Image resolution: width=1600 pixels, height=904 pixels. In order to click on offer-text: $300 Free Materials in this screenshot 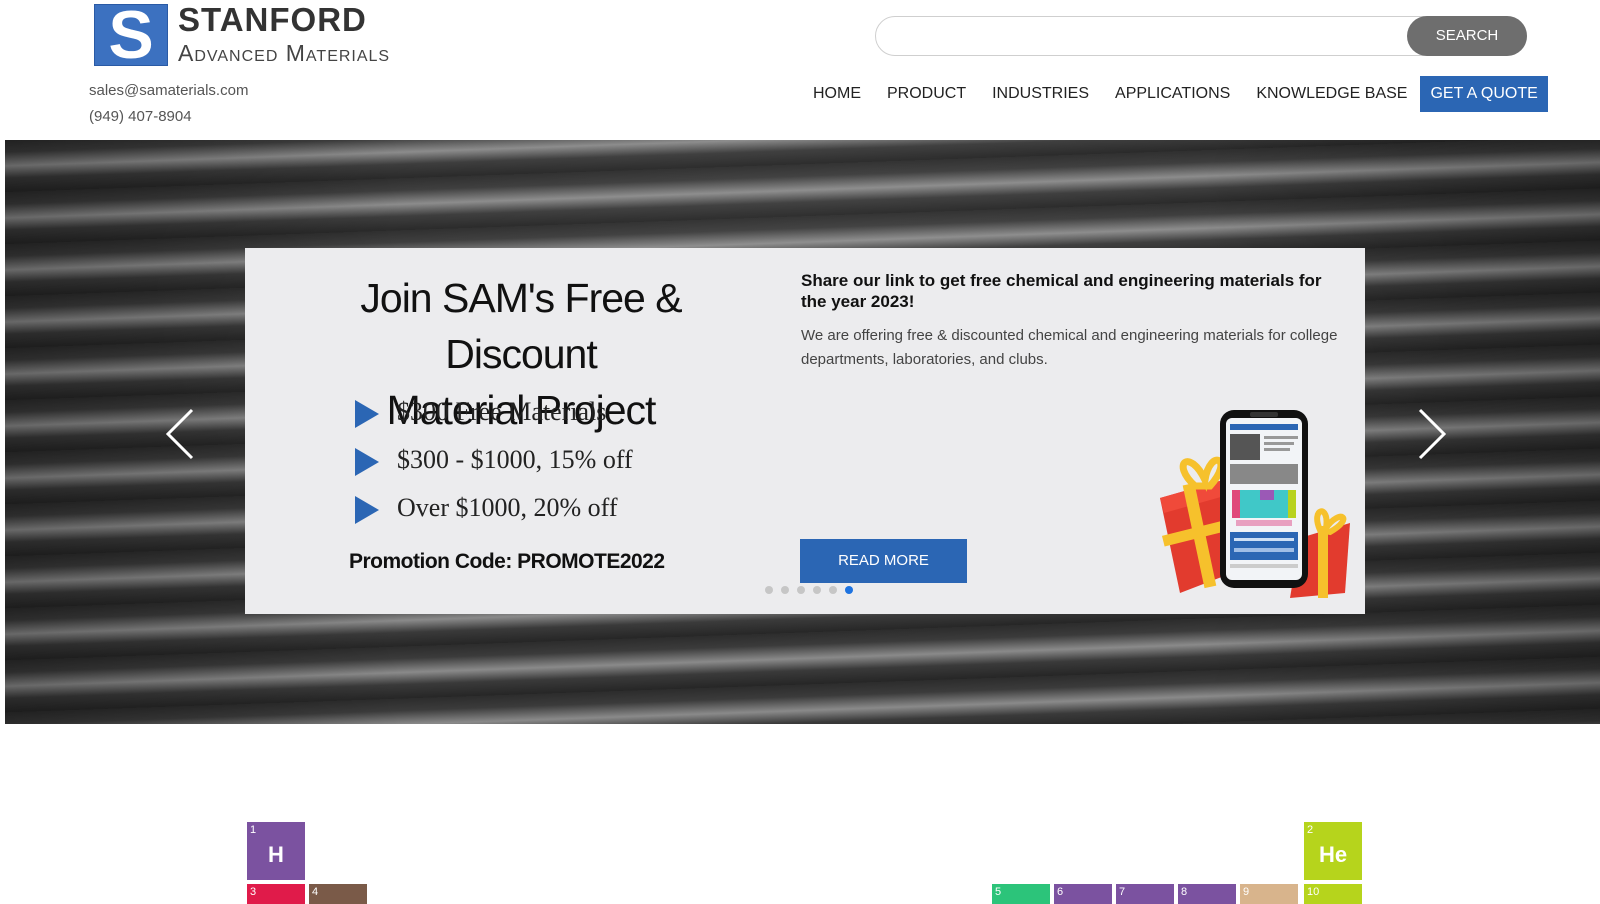, I will do `click(502, 411)`.